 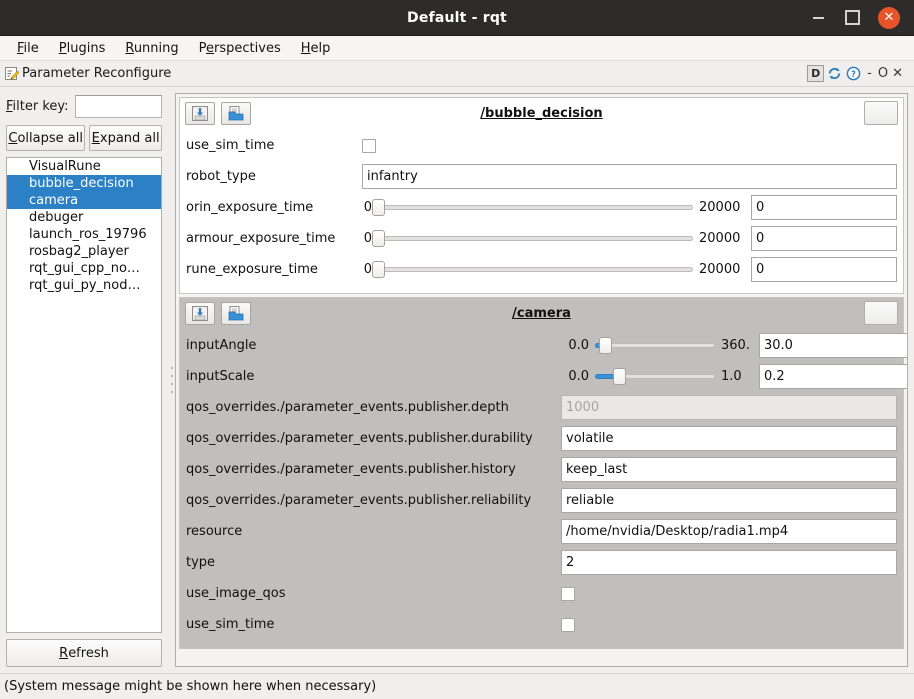 What do you see at coordinates (546, 376) in the screenshot?
I see `param-row-input-scale: inputScale 0.0 1.0 0.2` at bounding box center [546, 376].